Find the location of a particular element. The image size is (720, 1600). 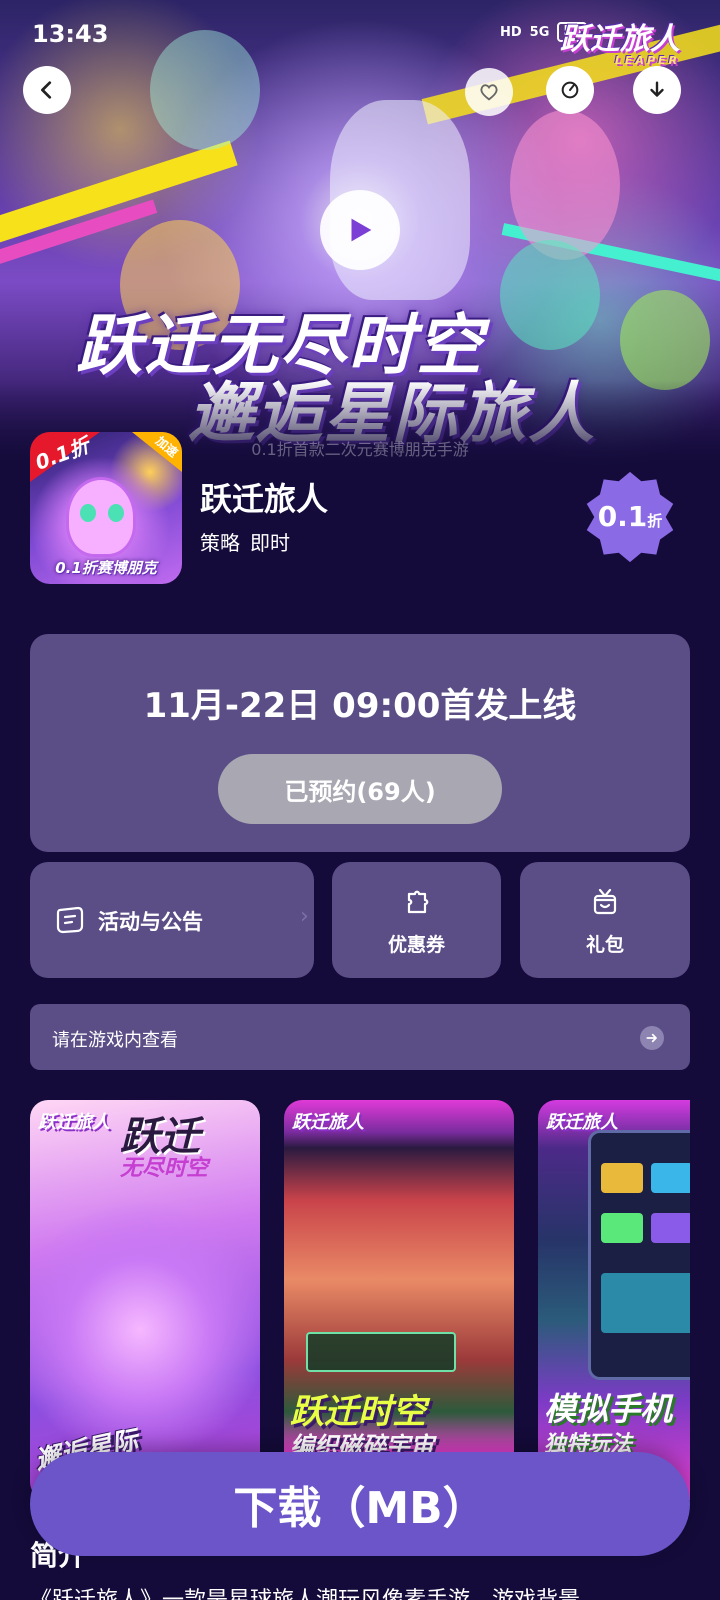

coupon-button: 优惠券 is located at coordinates (416, 920).